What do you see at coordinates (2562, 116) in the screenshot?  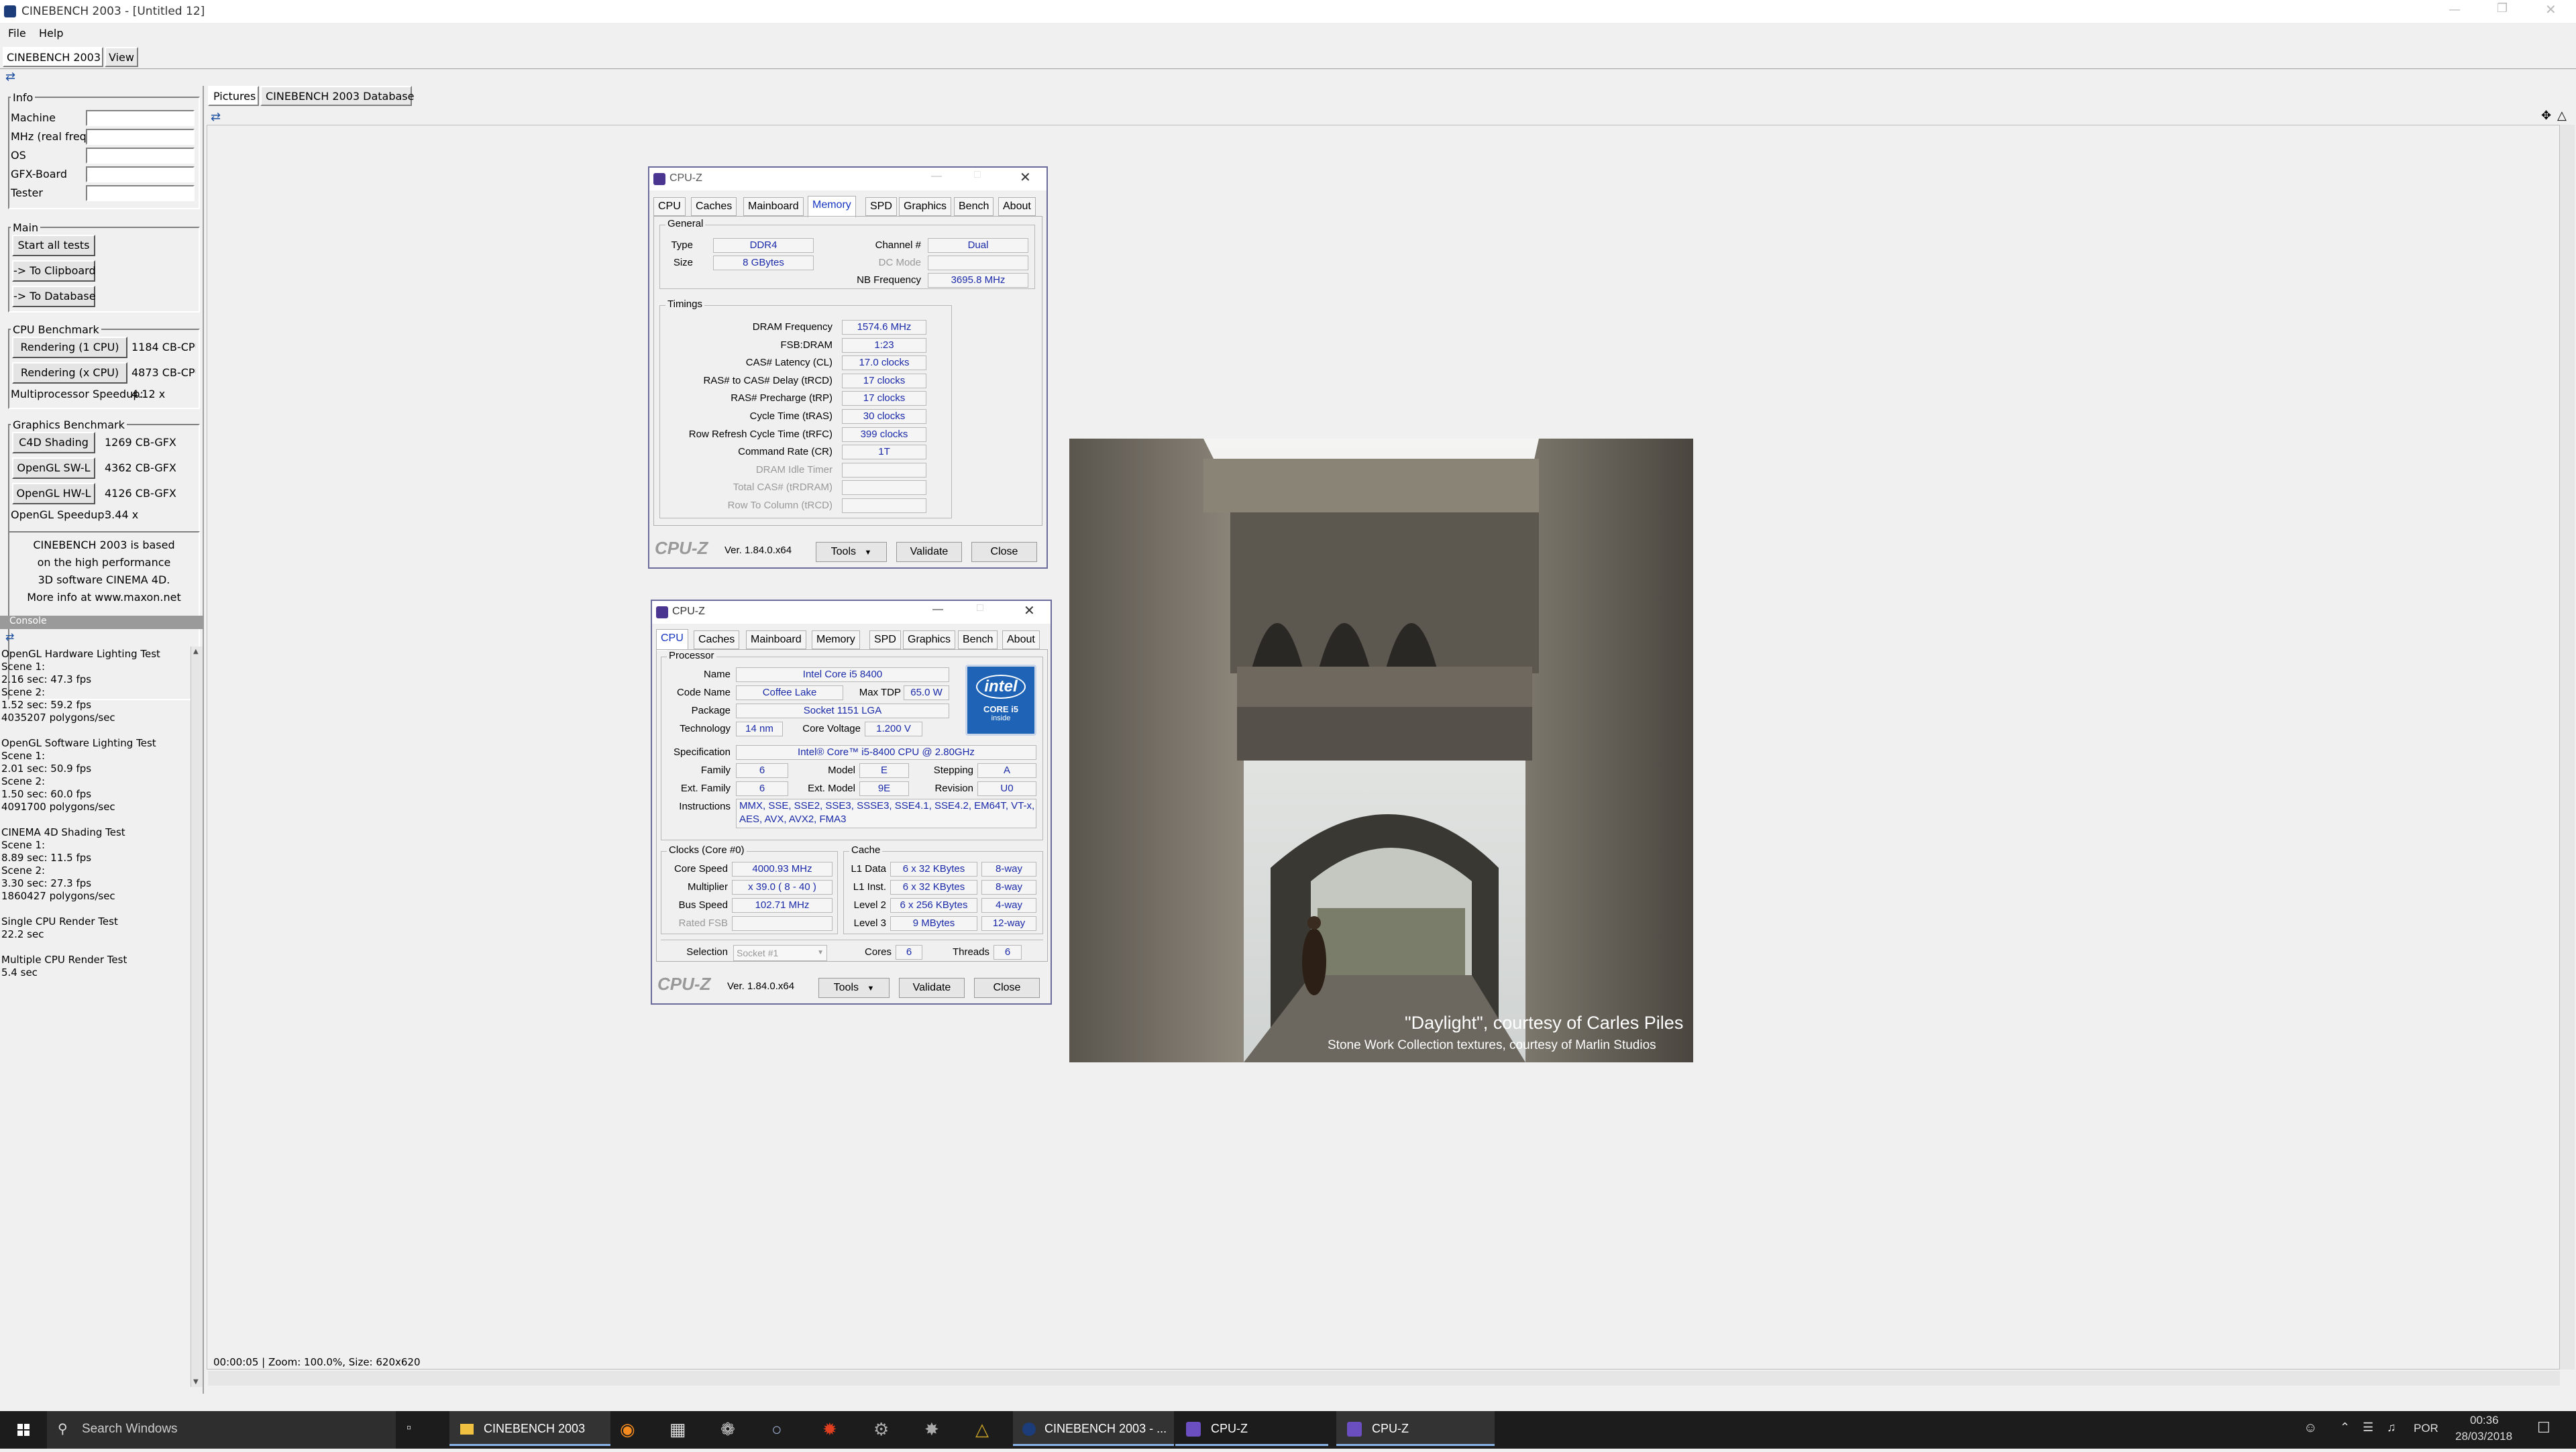 I see `fullscreen-icon: △` at bounding box center [2562, 116].